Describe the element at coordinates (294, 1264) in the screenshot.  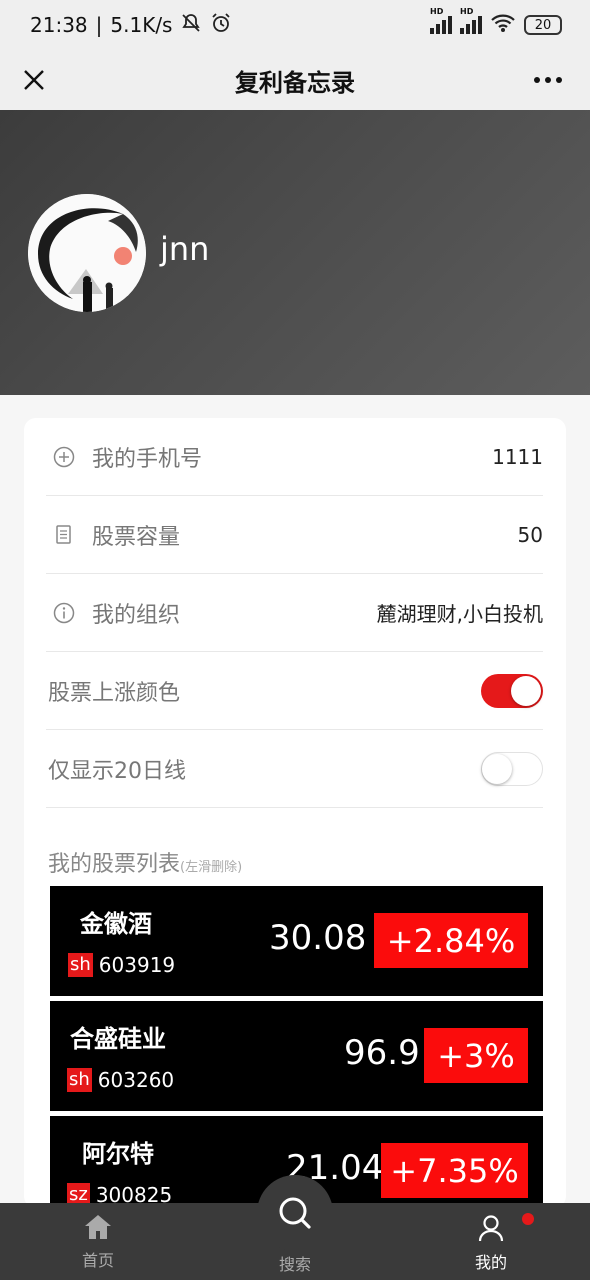
I see `nav-search-label: 搜索` at that location.